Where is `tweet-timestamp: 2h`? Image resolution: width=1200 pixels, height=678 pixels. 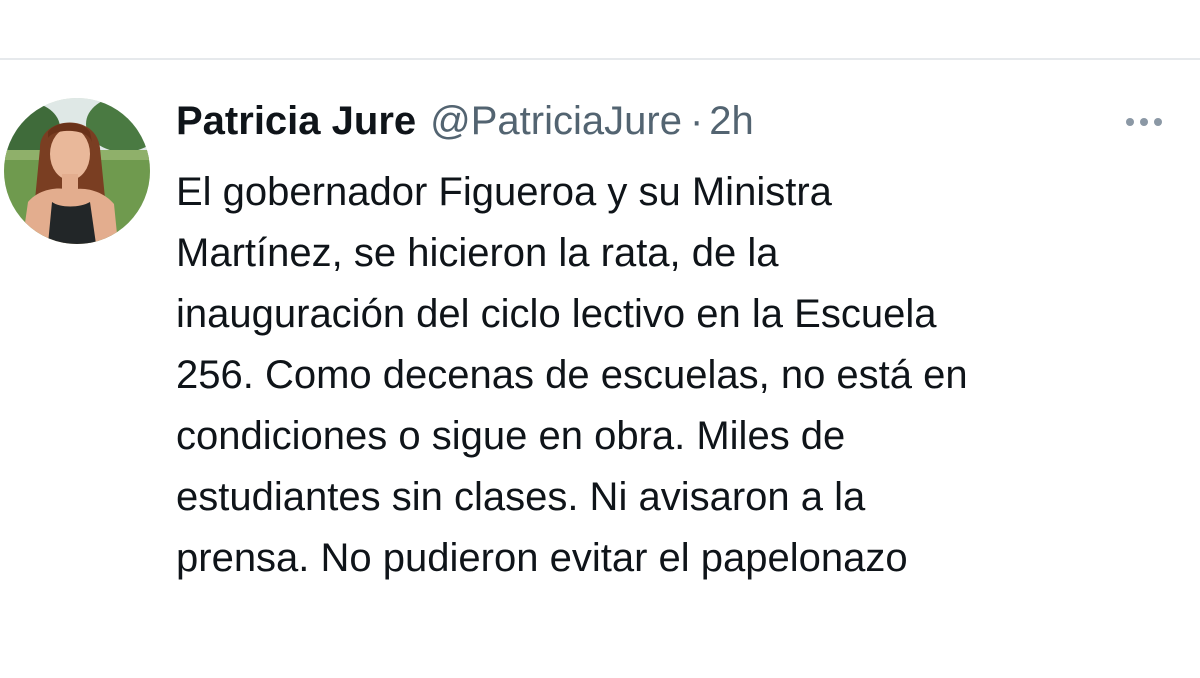
tweet-timestamp: 2h is located at coordinates (731, 121).